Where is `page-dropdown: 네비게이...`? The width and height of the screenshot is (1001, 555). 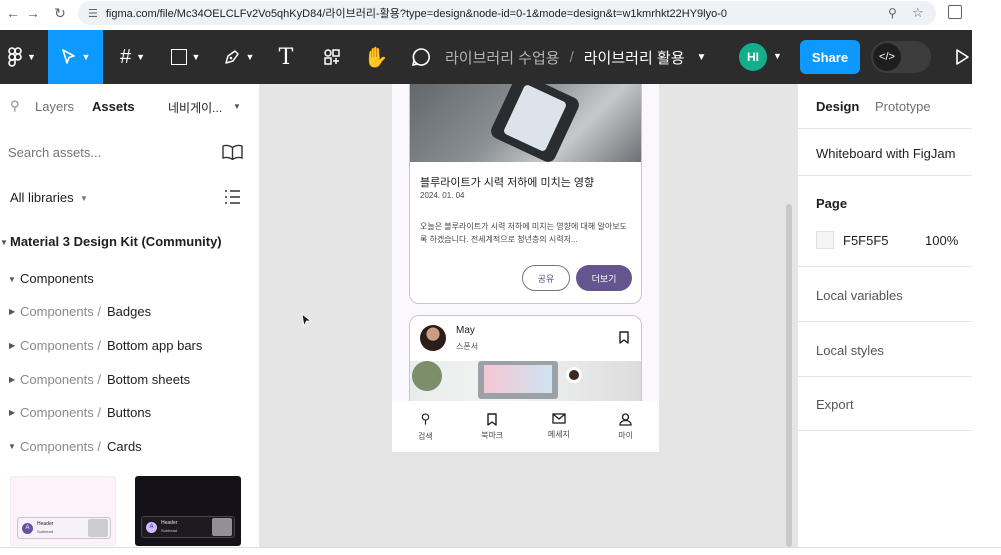
page-dropdown: 네비게이... is located at coordinates (195, 107).